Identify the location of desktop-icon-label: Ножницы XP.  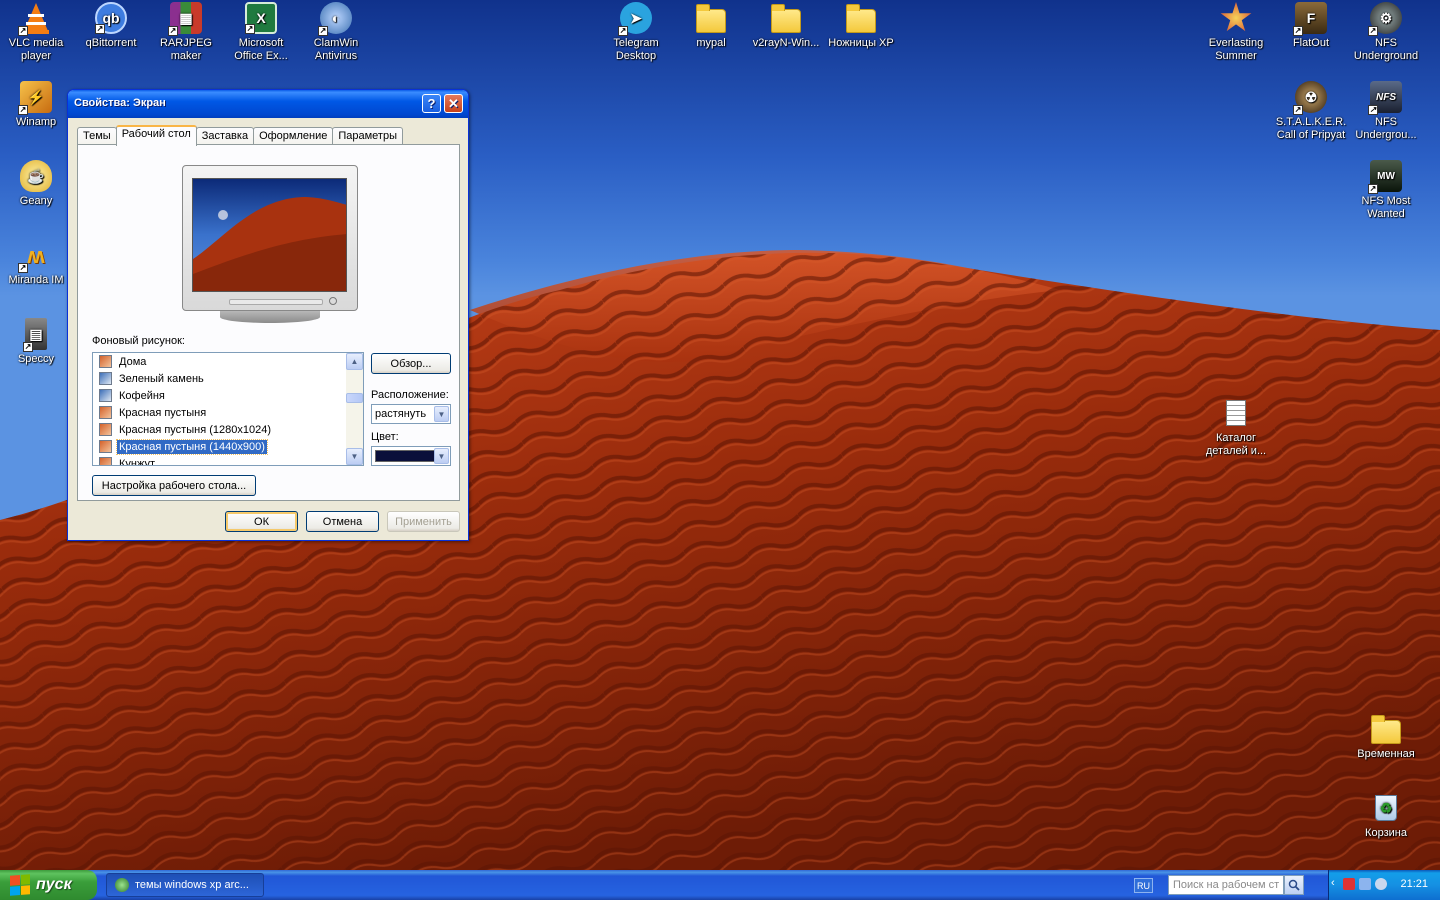
(861, 43).